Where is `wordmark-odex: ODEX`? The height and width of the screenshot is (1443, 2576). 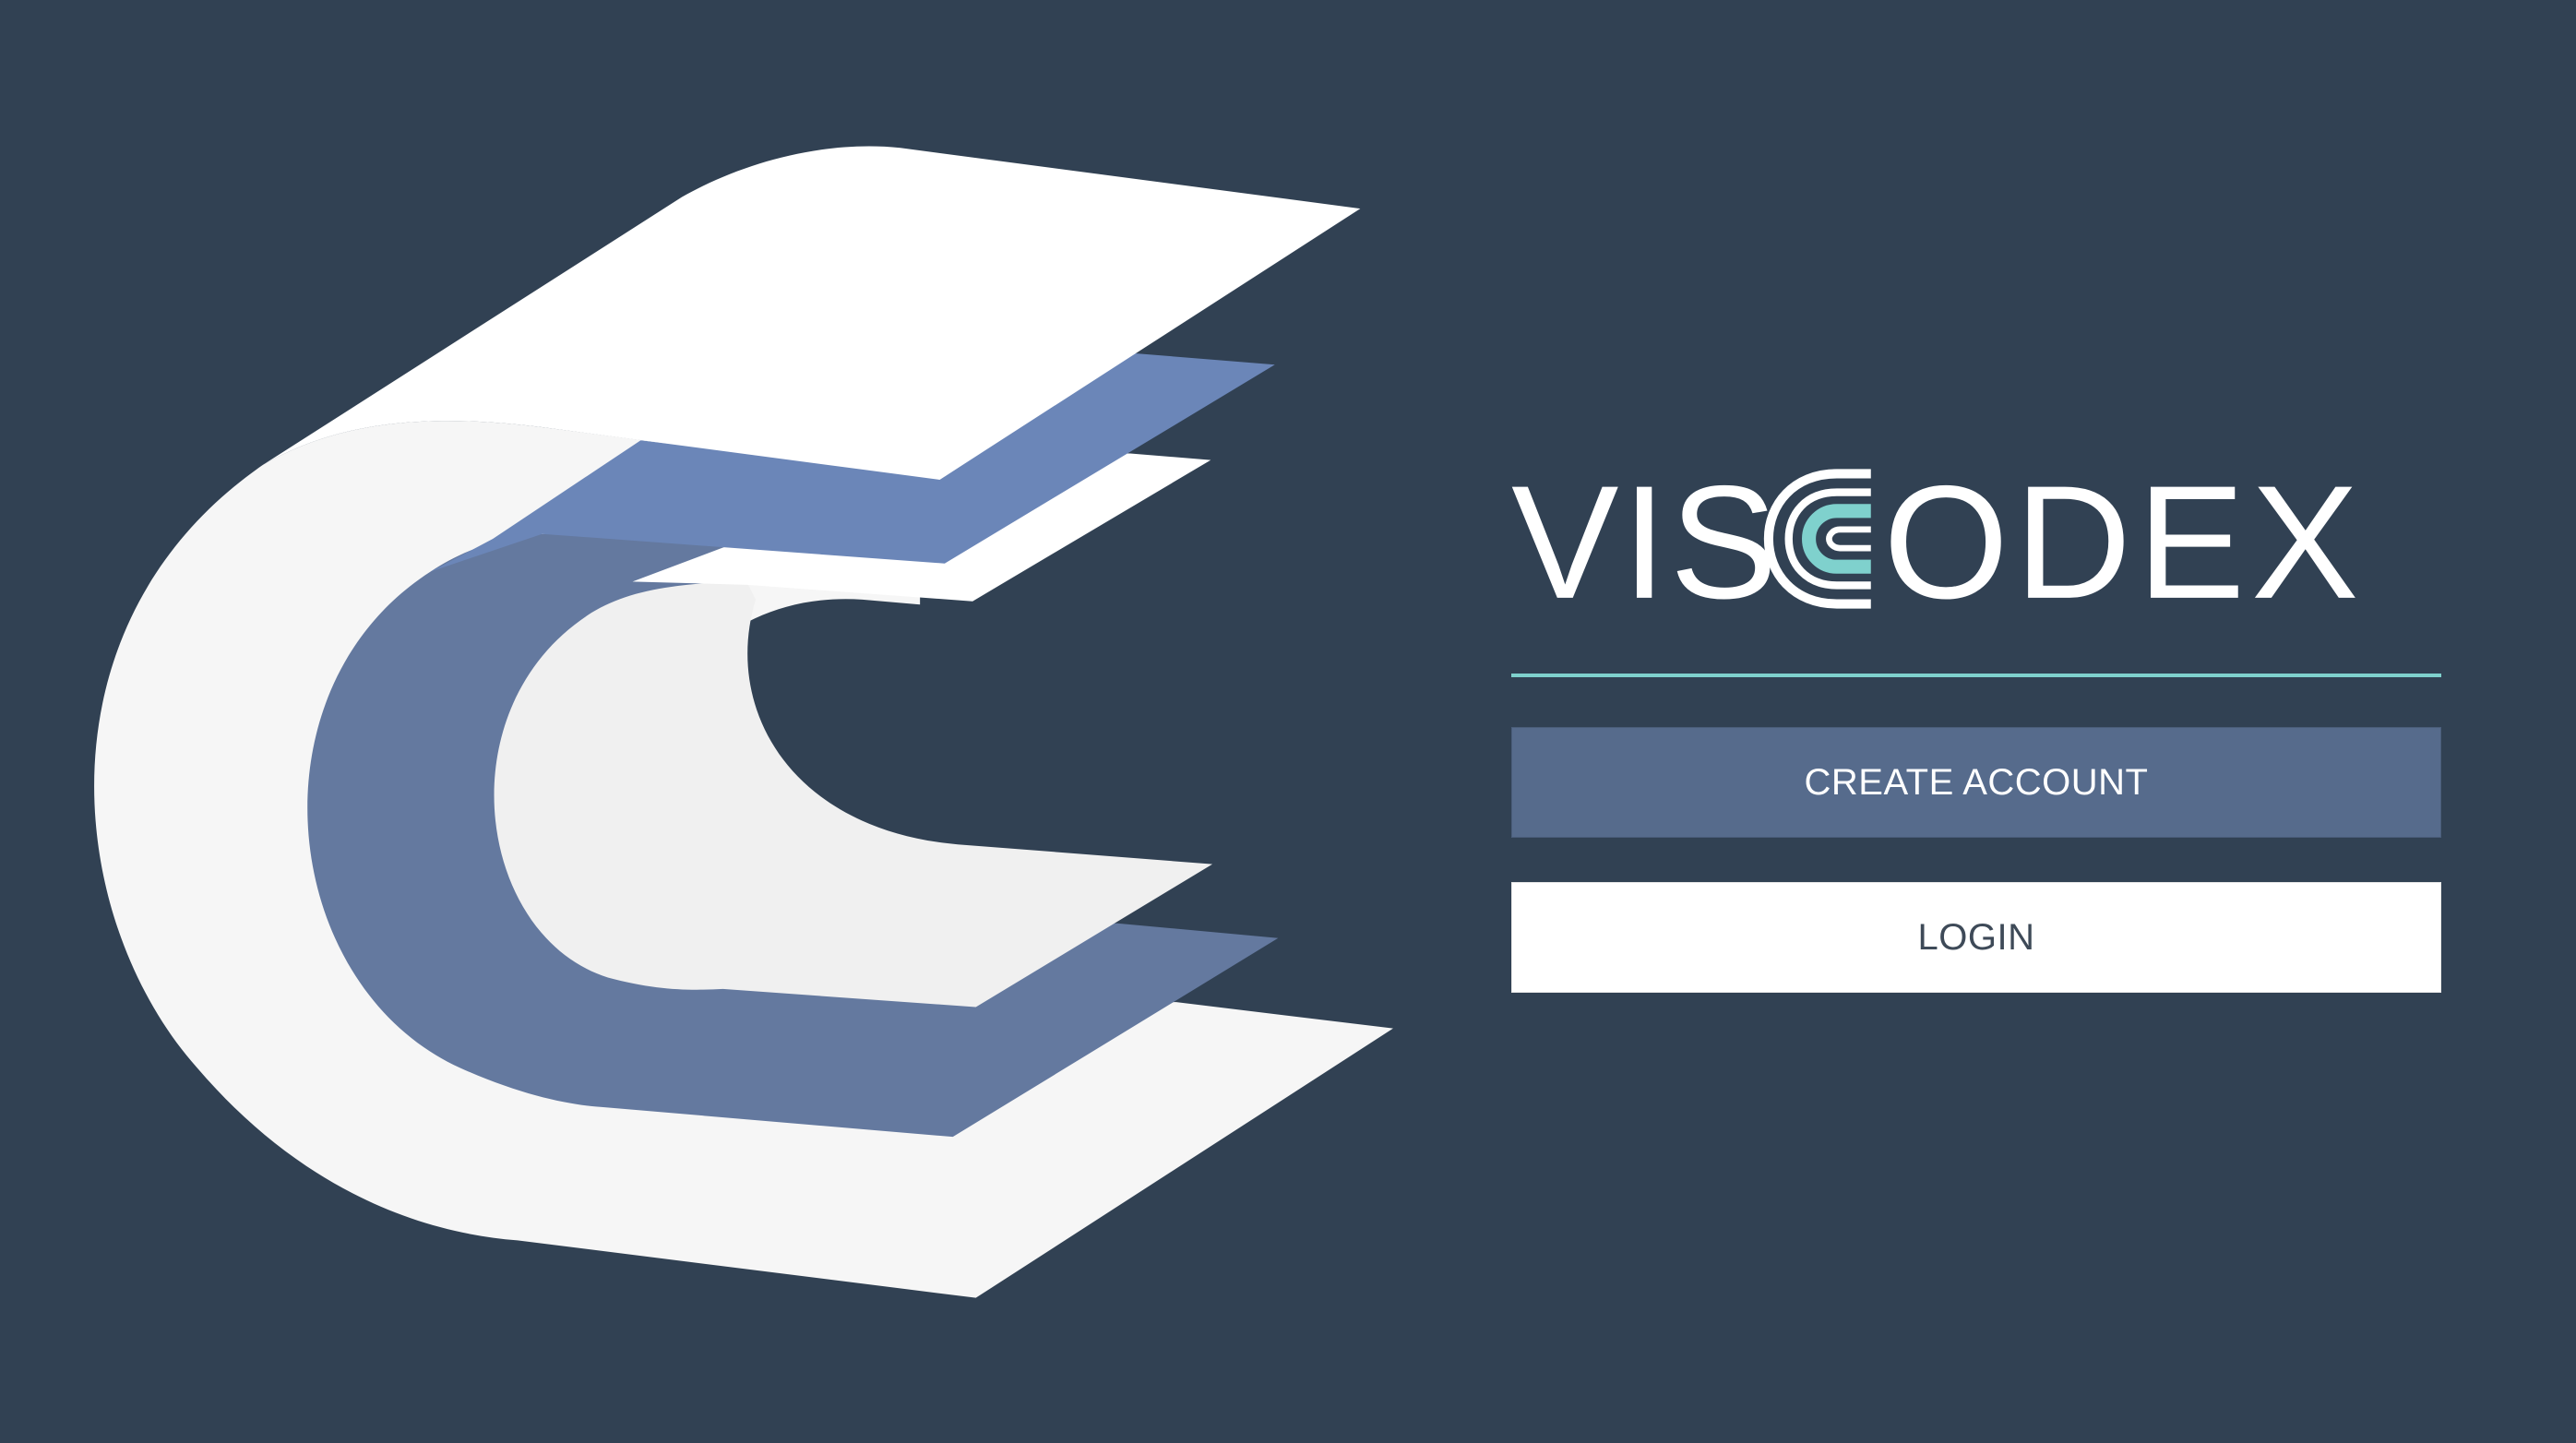
wordmark-odex: ODEX is located at coordinates (2124, 538).